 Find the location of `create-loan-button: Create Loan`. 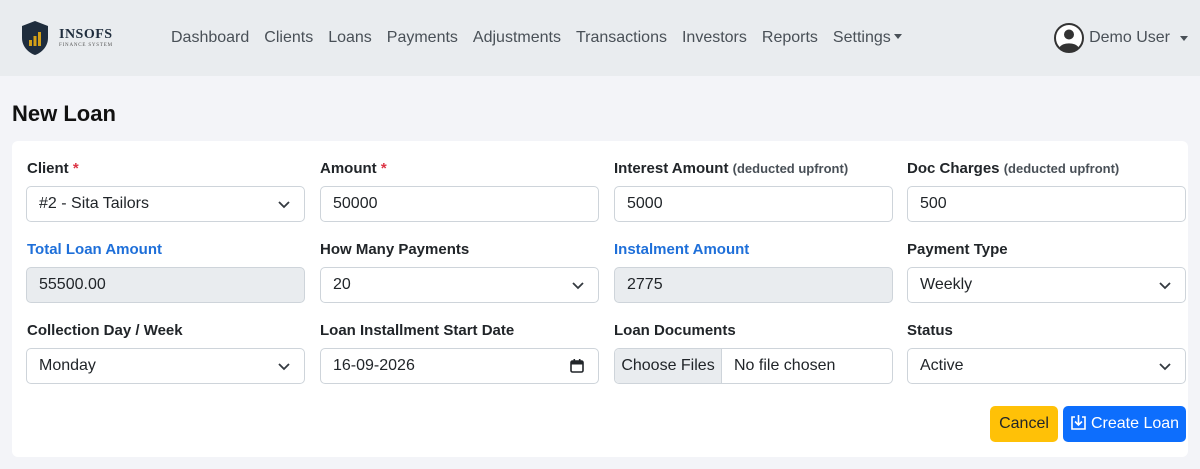

create-loan-button: Create Loan is located at coordinates (1124, 424).